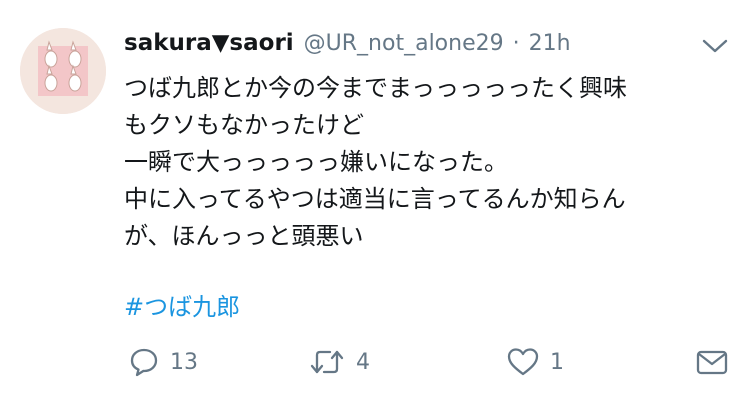  I want to click on tweet-text-line: 一瞬で大っっっっっ嫌いになった。, so click(316, 162).